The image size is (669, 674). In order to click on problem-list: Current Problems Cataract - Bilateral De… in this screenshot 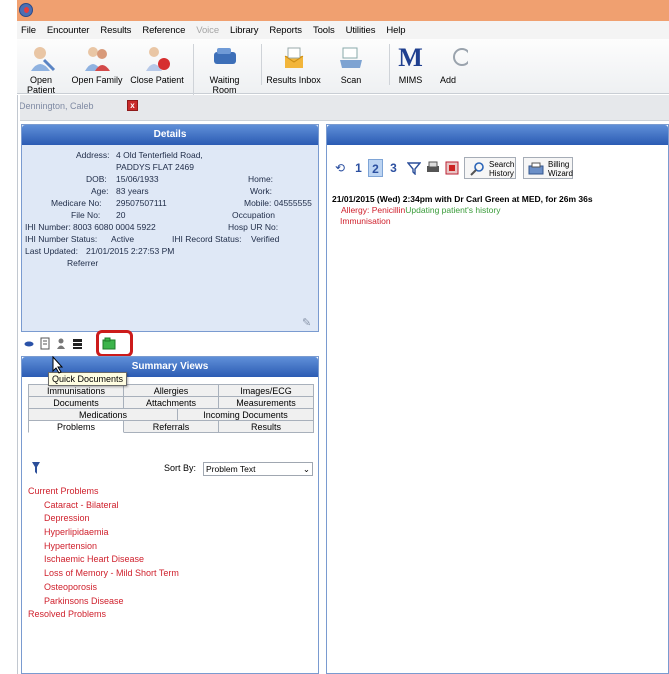, I will do `click(103, 553)`.